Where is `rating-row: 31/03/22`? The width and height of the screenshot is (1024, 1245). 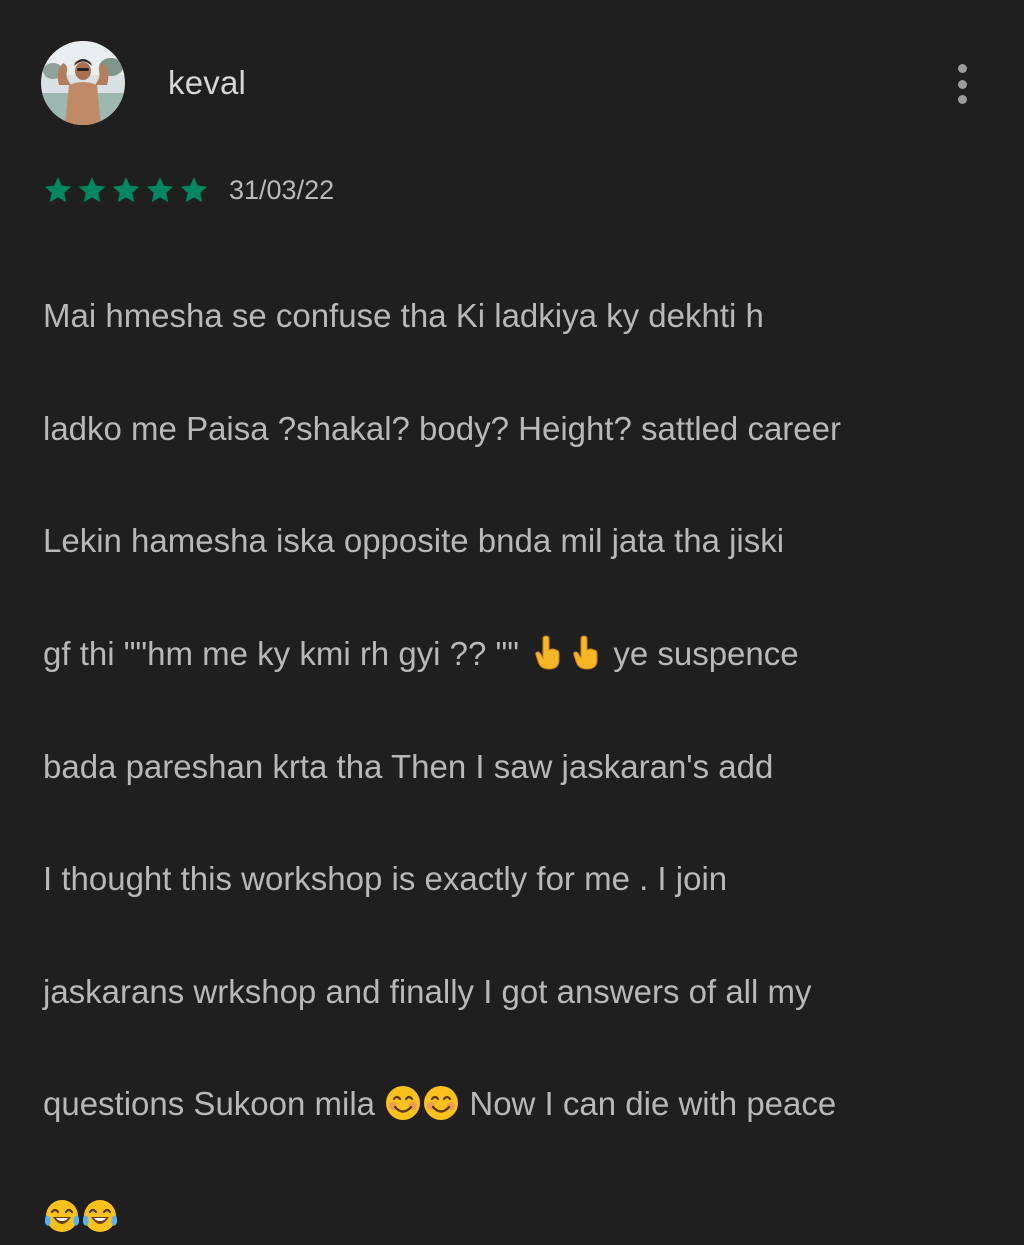
rating-row: 31/03/22 is located at coordinates (188, 190).